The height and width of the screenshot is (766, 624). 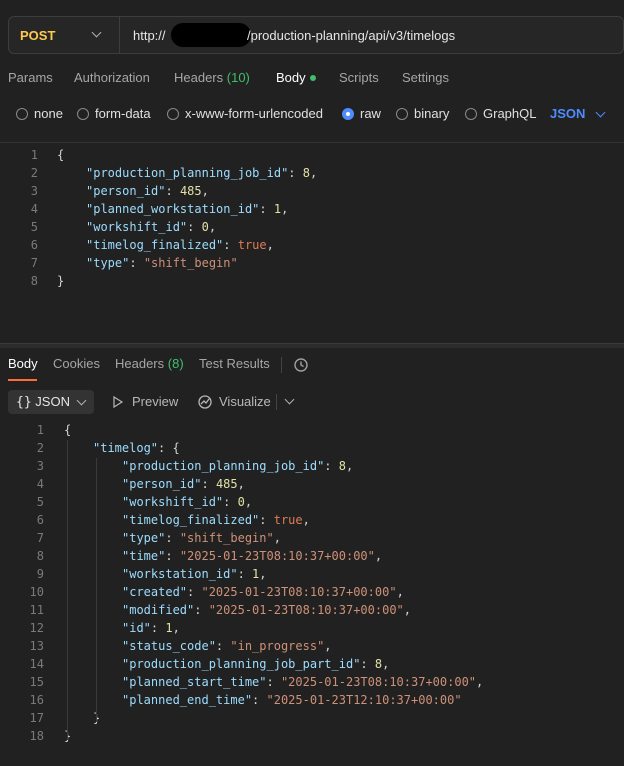 What do you see at coordinates (30, 77) in the screenshot?
I see `tab-params: Params` at bounding box center [30, 77].